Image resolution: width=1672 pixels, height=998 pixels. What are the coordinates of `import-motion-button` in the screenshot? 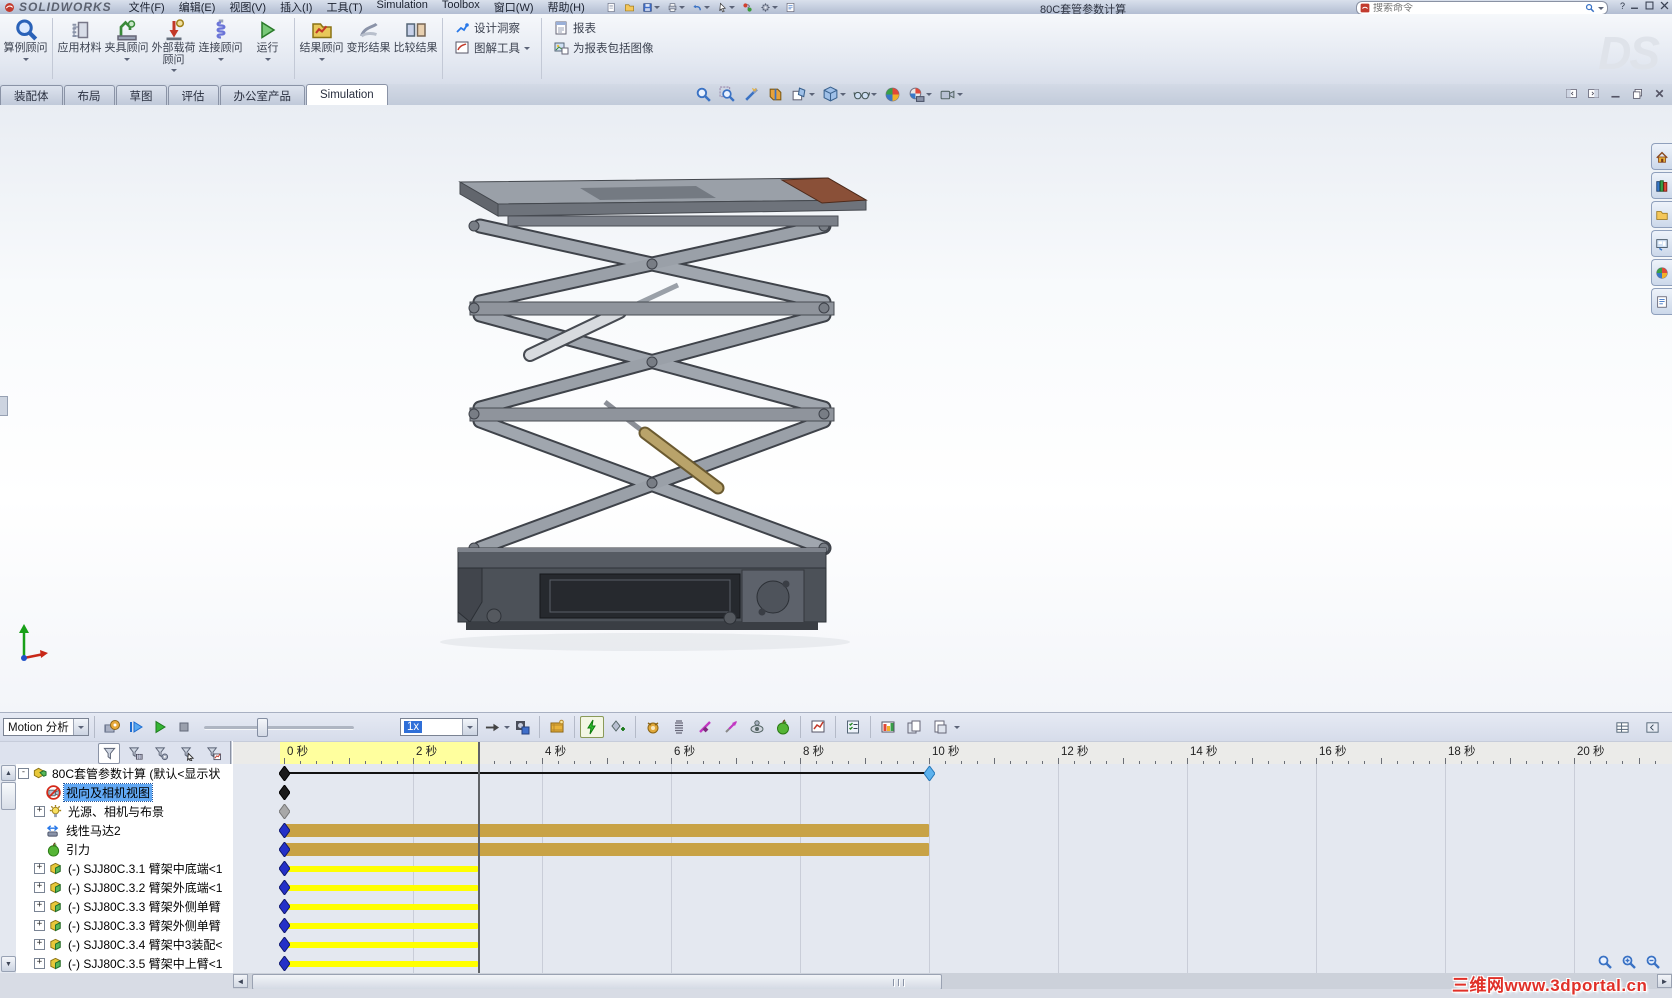 It's located at (914, 727).